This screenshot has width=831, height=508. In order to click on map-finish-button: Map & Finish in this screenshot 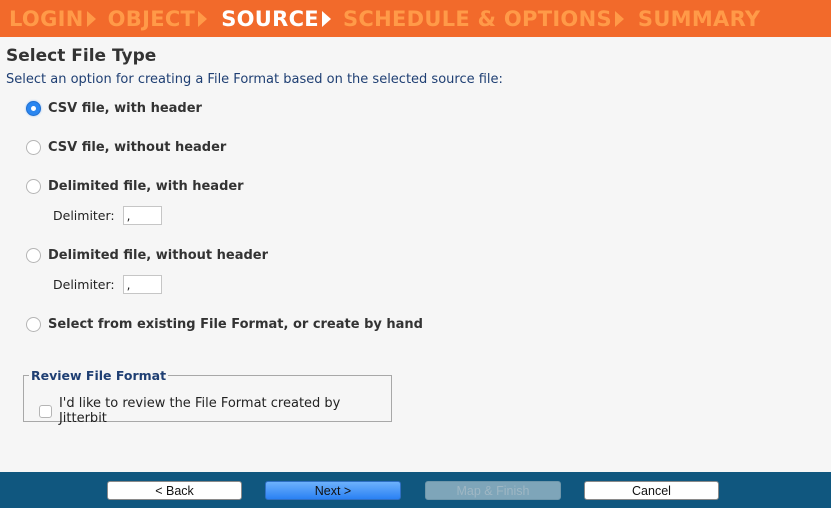, I will do `click(493, 490)`.